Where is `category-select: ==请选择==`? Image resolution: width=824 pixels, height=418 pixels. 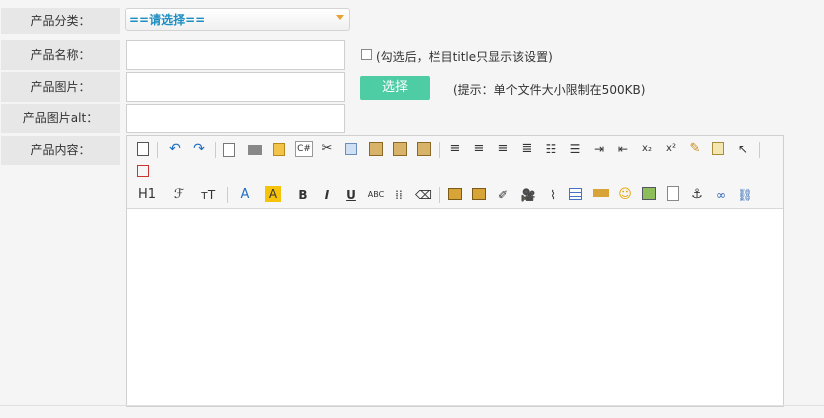
category-select: ==请选择== is located at coordinates (237, 19).